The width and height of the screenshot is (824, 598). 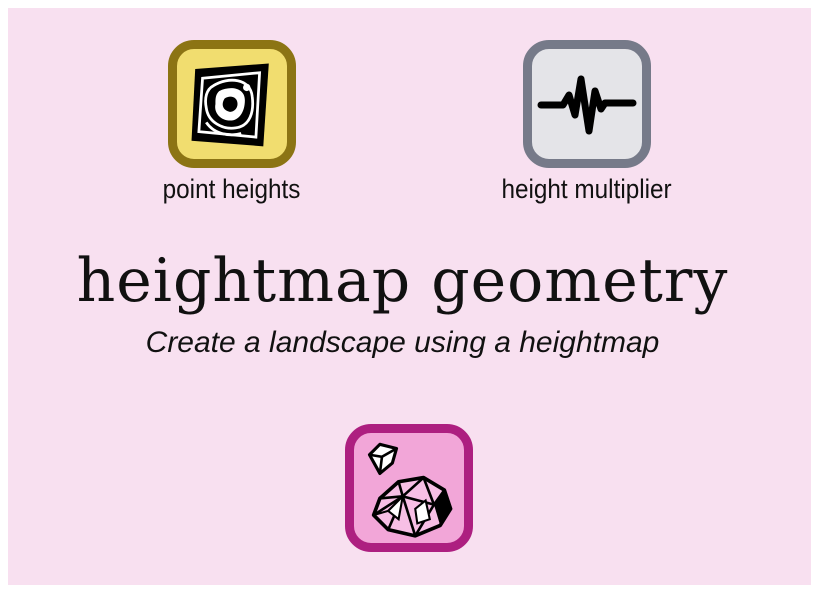 I want to click on geometry-tile, so click(x=409, y=488).